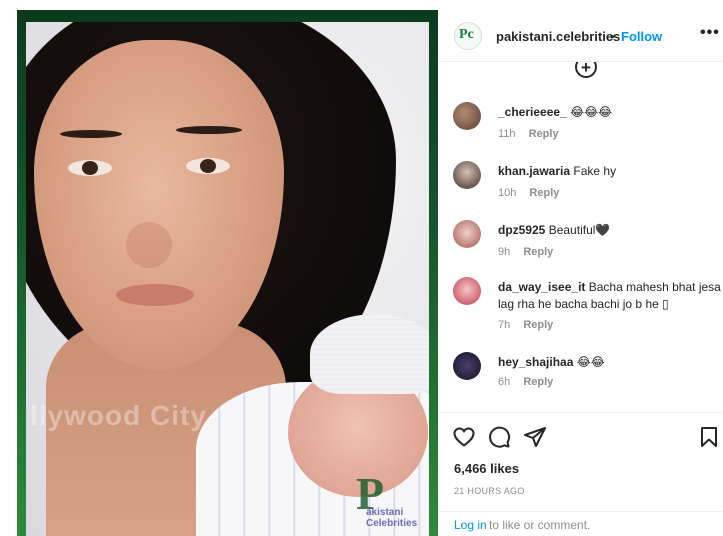 This screenshot has width=723, height=536. Describe the element at coordinates (641, 36) in the screenshot. I see `follow-button: Follow` at that location.